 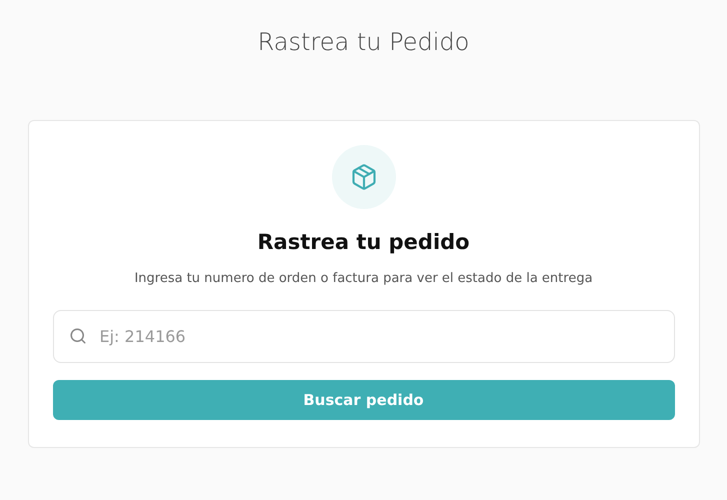 I want to click on page-title: Rastrea tu Pedido, so click(x=364, y=42).